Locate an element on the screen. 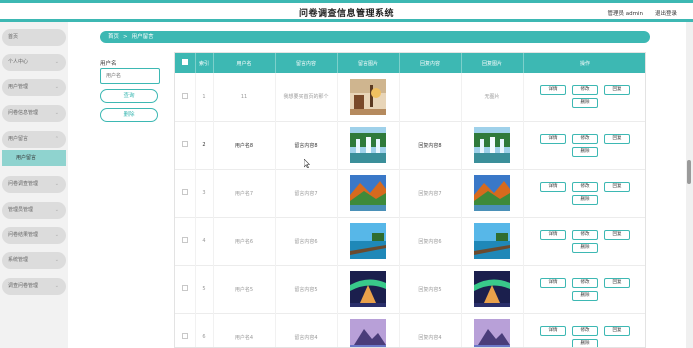 This screenshot has height=348, width=693. row-message: 留言内容6 is located at coordinates (306, 241).